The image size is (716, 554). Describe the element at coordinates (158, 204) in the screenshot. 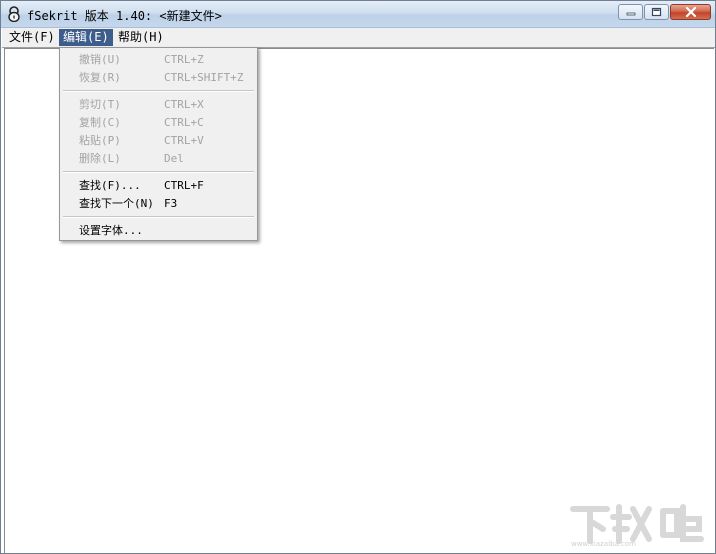

I see `menu-item-find-next: 查找下一个(N) F3` at that location.